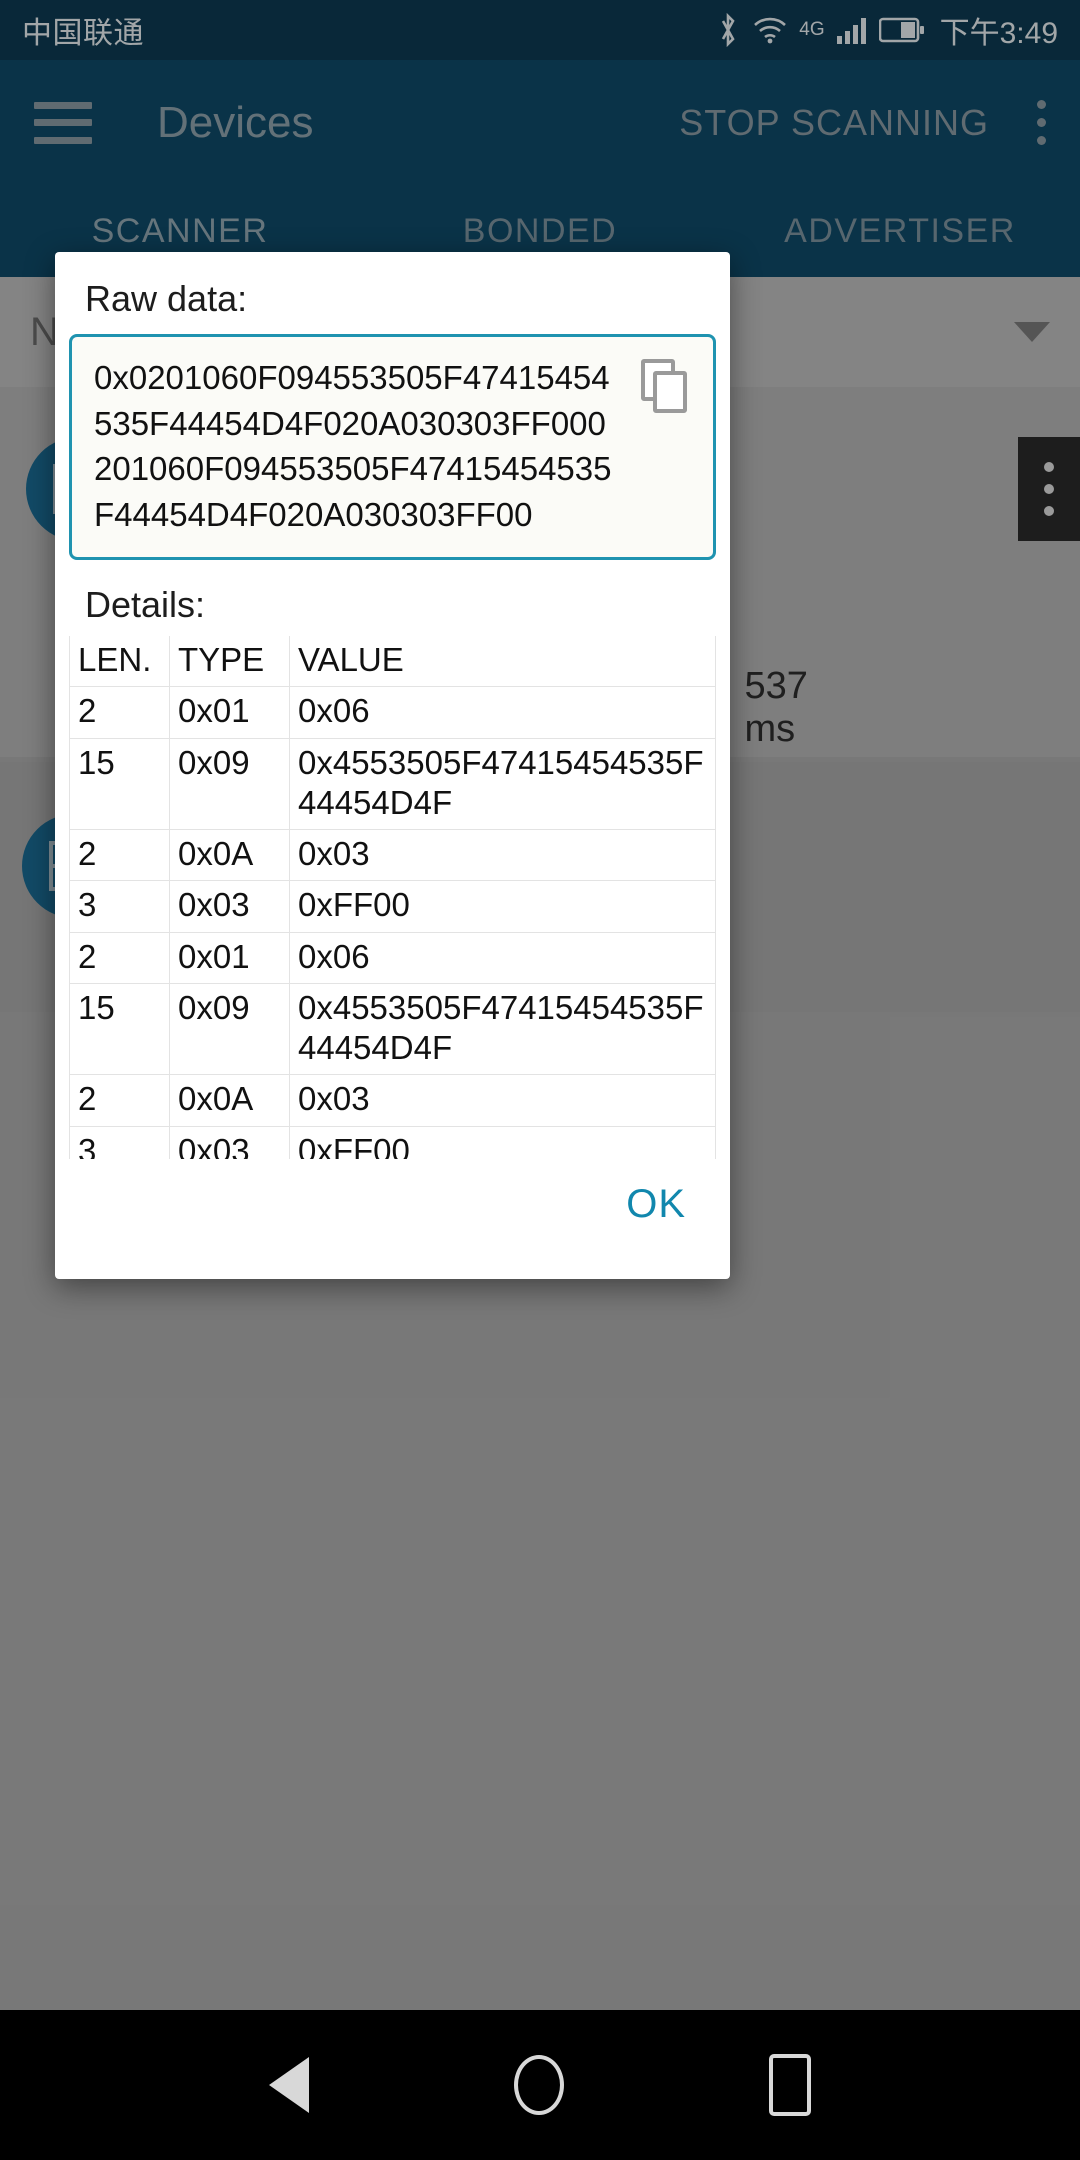  I want to click on dialog-actions: OK, so click(392, 1219).